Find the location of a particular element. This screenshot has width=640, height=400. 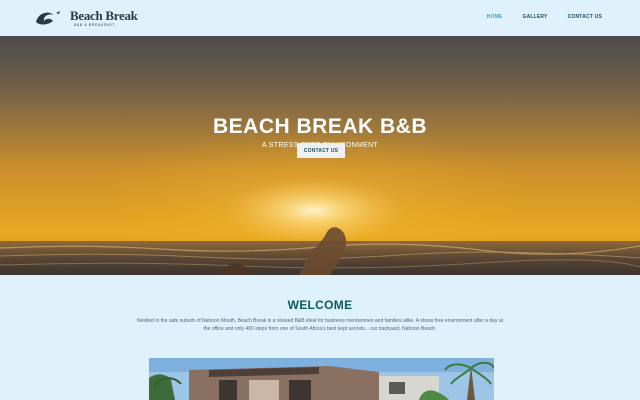

nav-home: HOME is located at coordinates (495, 17).